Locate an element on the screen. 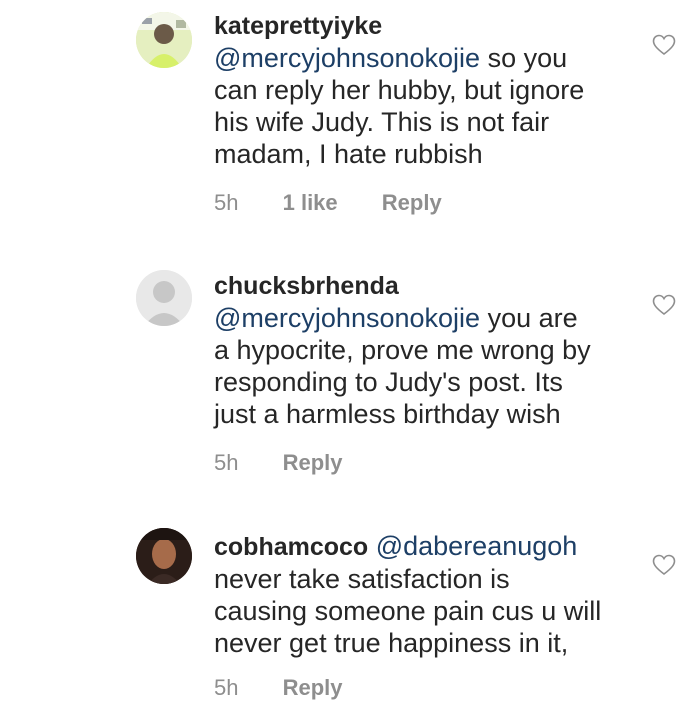 The image size is (700, 709). comment-text-line: never get true happiness in it, is located at coordinates (391, 643).